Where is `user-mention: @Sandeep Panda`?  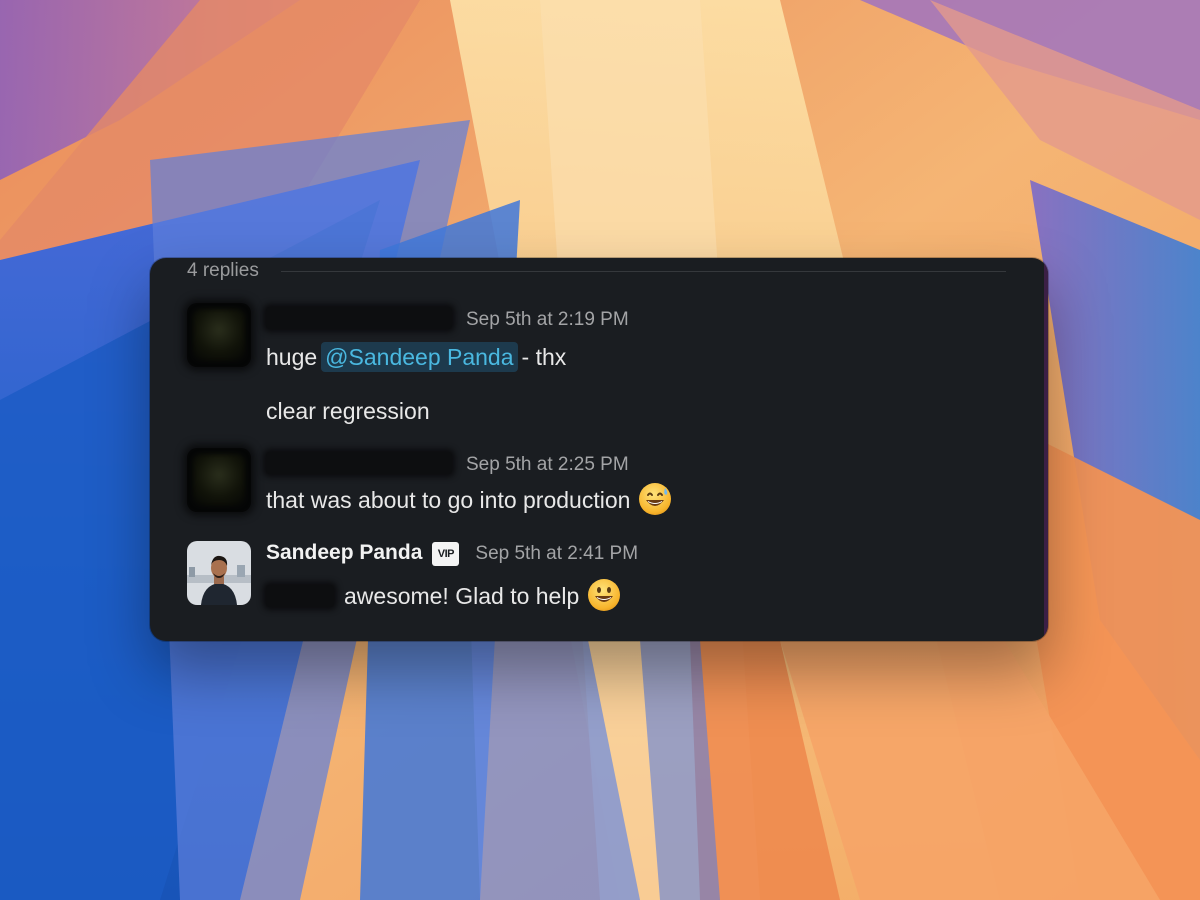
user-mention: @Sandeep Panda is located at coordinates (419, 357).